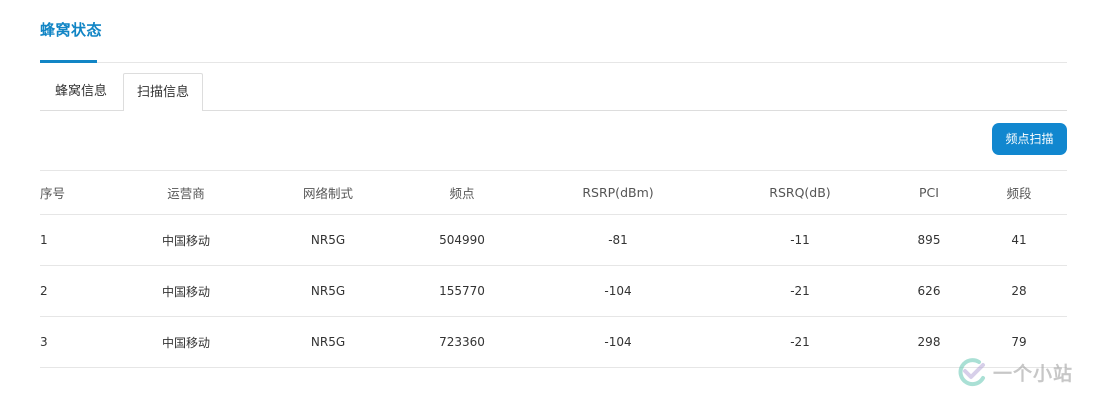 The width and height of the screenshot is (1120, 406). I want to click on cell-rsrq: -11, so click(800, 240).